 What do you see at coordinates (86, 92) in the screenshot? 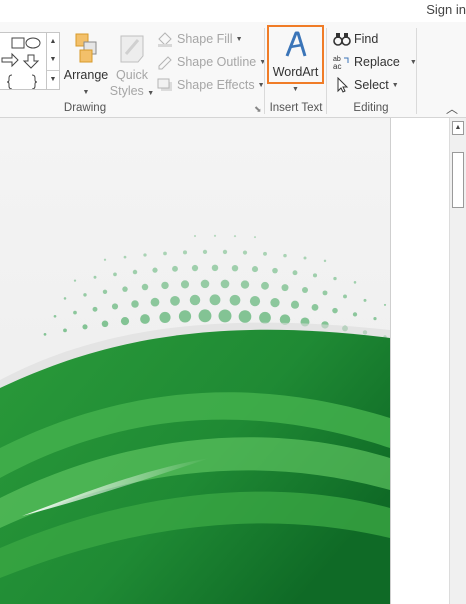
I see `arrange-dropdown-icon: ▼` at bounding box center [86, 92].